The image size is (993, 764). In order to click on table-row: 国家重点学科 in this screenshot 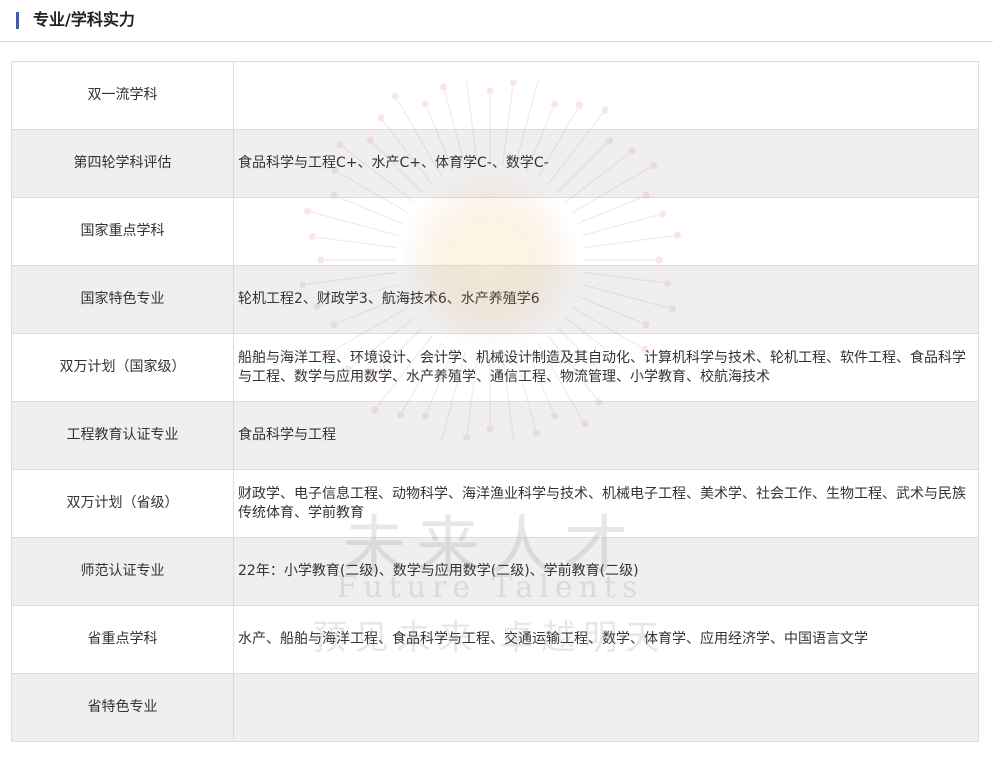, I will do `click(495, 231)`.